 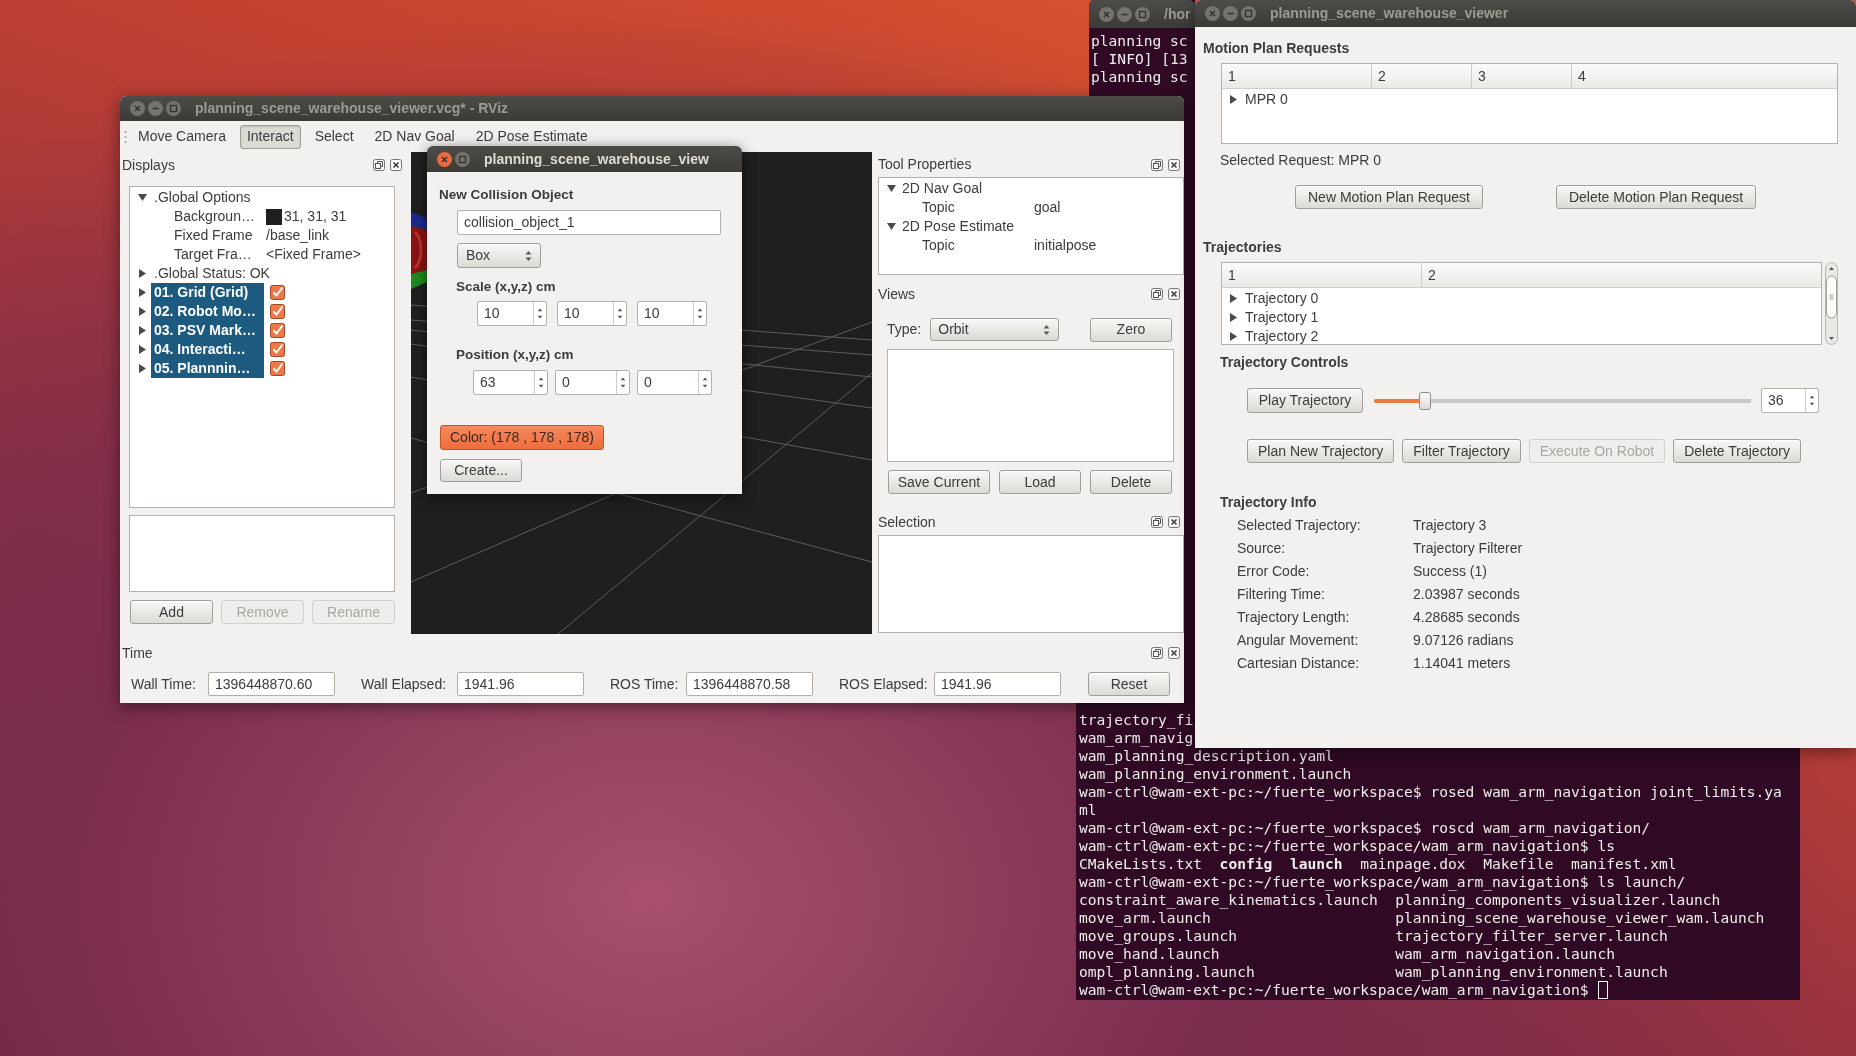 What do you see at coordinates (1522, 76) in the screenshot?
I see `column-header: 3` at bounding box center [1522, 76].